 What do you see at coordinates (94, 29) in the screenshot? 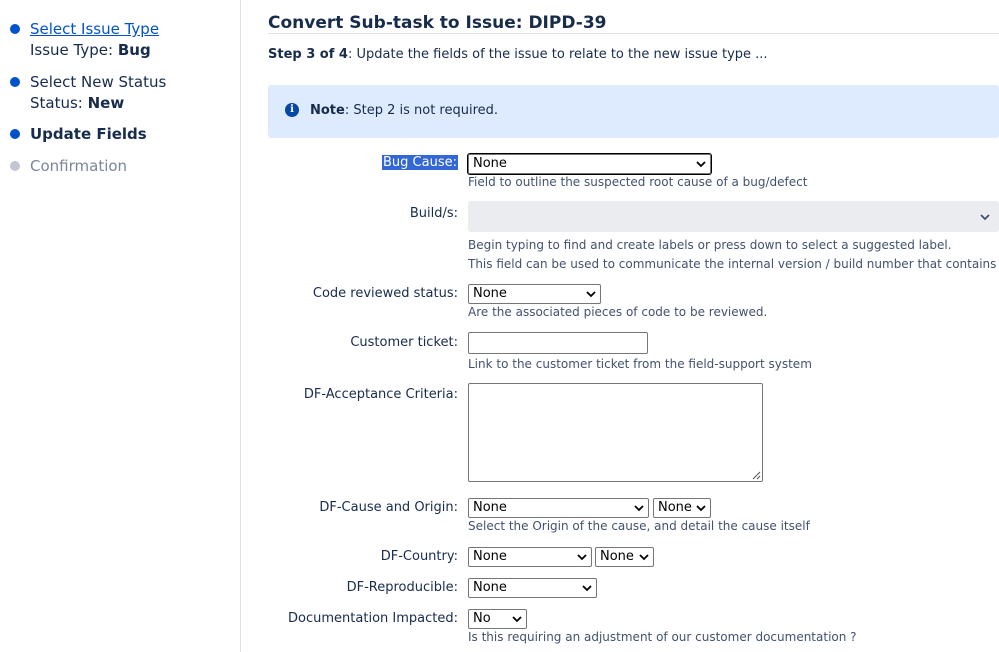
I see `step-link-select-issue-type: Select Issue Type` at bounding box center [94, 29].